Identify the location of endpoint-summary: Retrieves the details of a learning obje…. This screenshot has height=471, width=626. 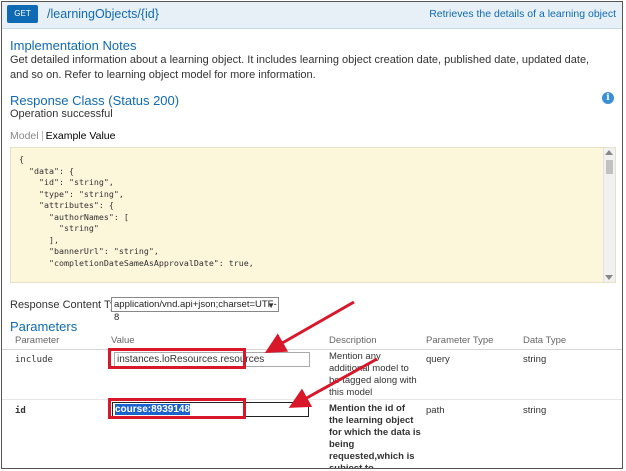
(522, 14).